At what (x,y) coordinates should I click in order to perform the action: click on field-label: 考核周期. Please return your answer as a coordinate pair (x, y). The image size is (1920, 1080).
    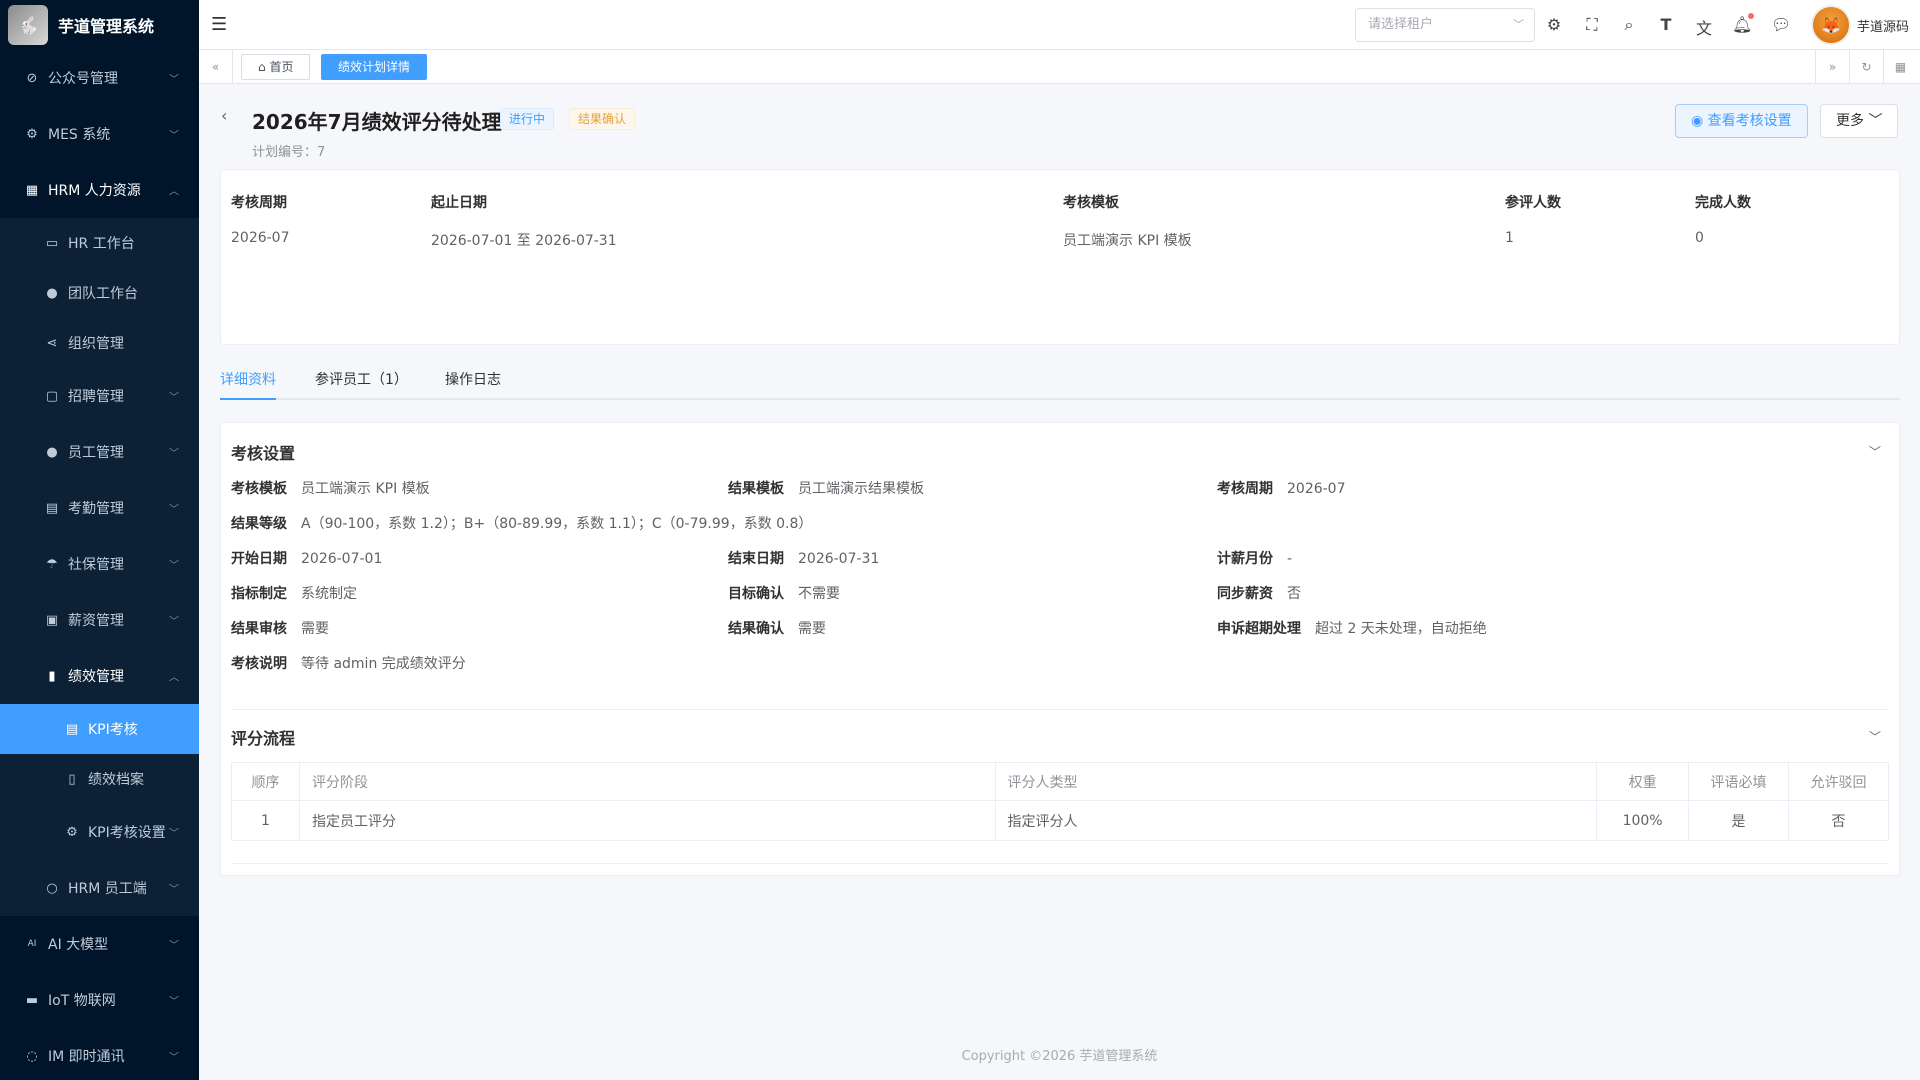
    Looking at the image, I should click on (1245, 489).